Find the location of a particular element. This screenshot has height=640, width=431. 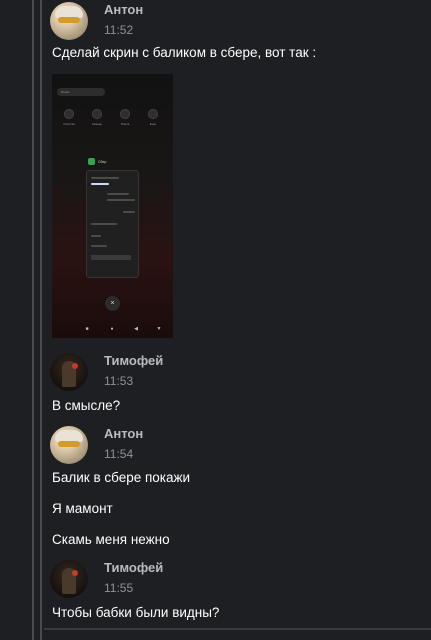

timestamp: 11:53 is located at coordinates (119, 381).